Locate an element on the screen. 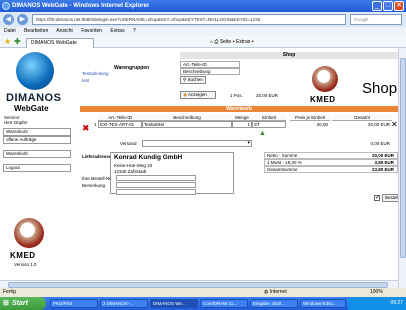 The height and width of the screenshot is (310, 406). versand-select: ▾ is located at coordinates (197, 143).